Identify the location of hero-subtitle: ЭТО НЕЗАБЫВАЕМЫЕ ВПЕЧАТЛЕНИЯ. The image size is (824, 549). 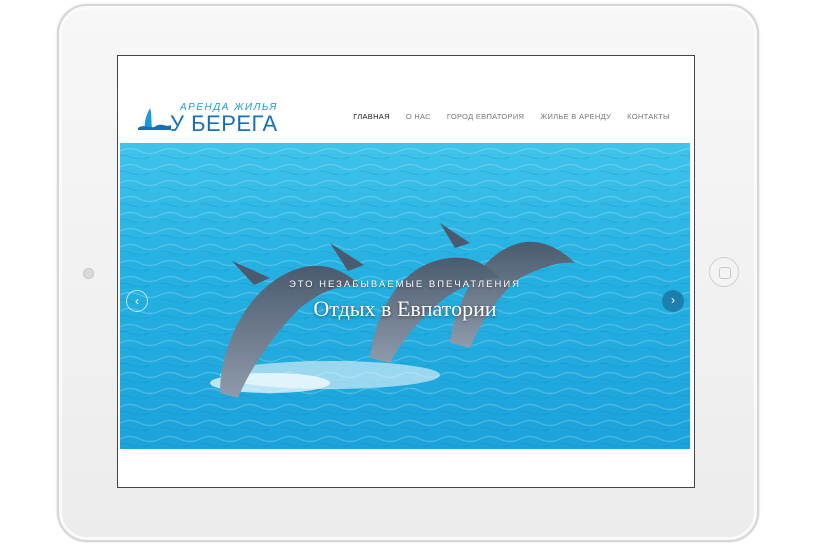
(405, 284).